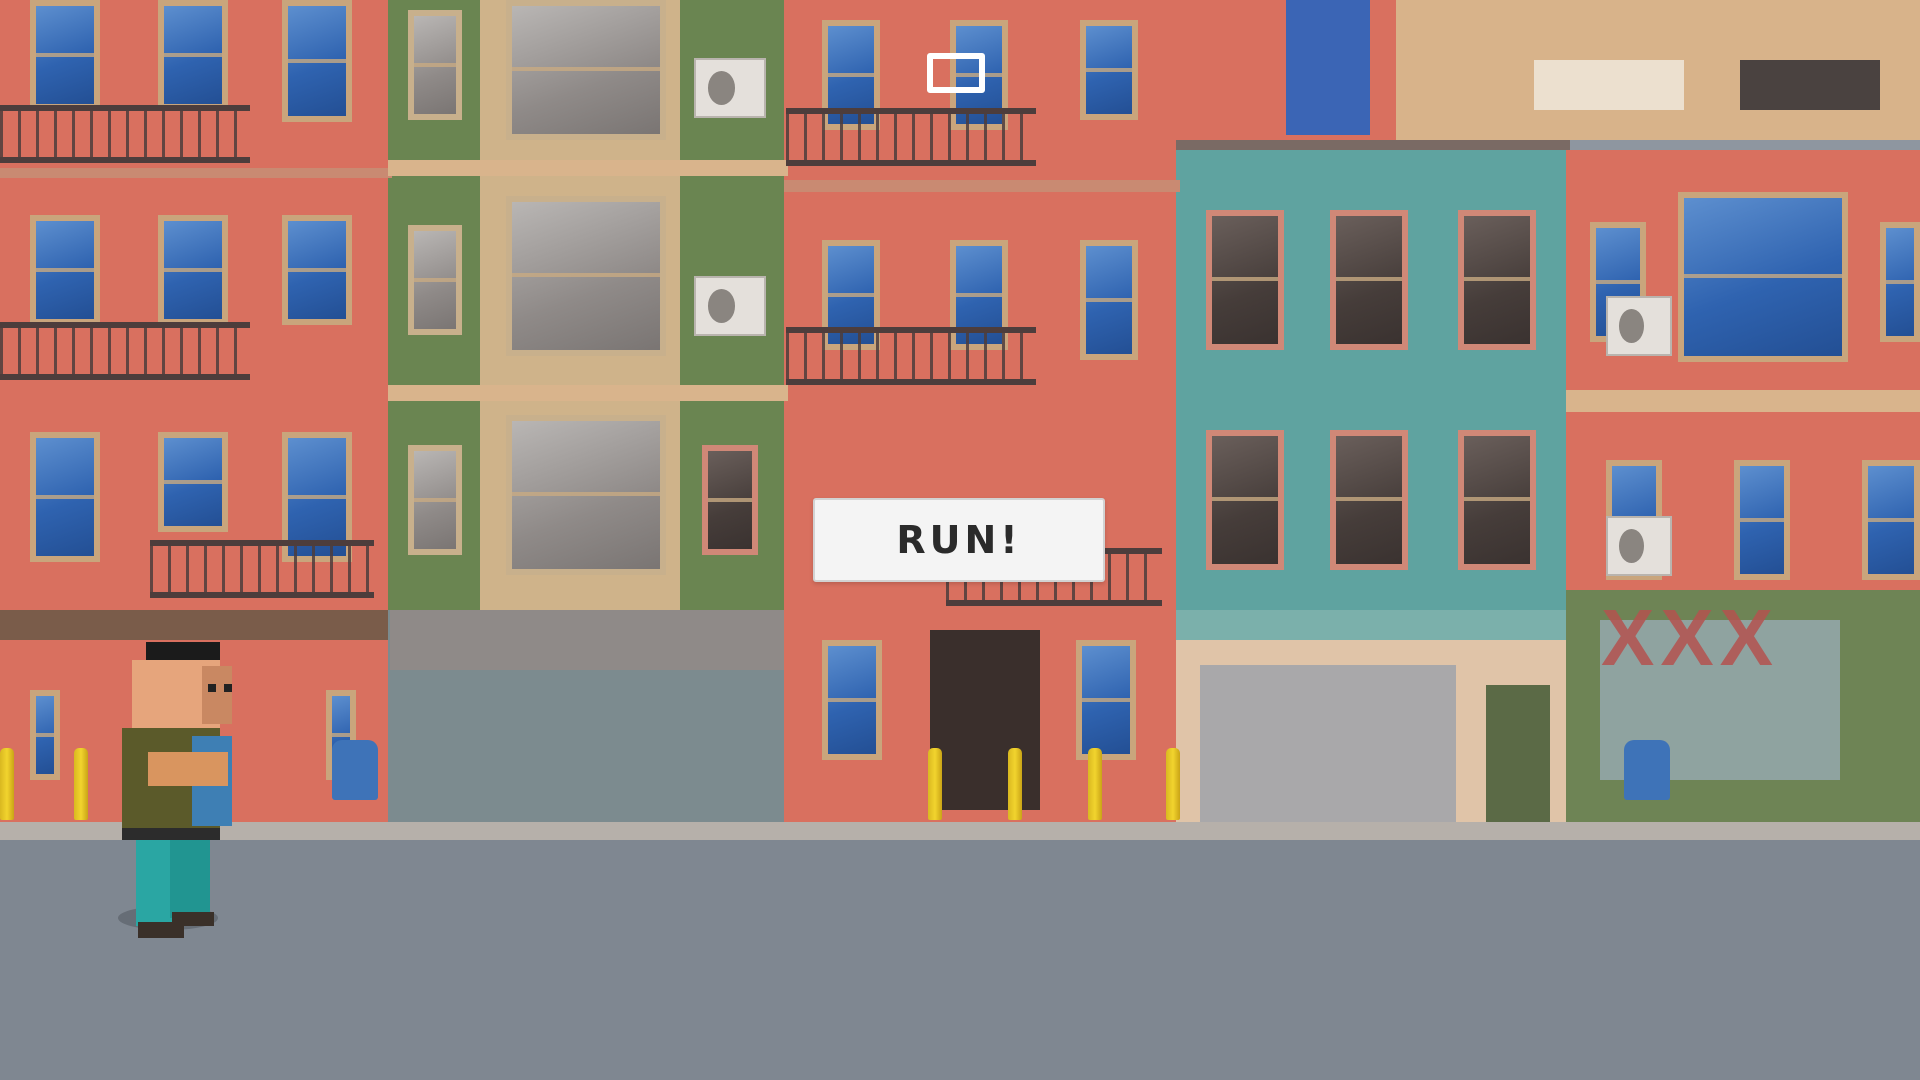 The image size is (1920, 1080). I want to click on run-button: RUN!, so click(959, 540).